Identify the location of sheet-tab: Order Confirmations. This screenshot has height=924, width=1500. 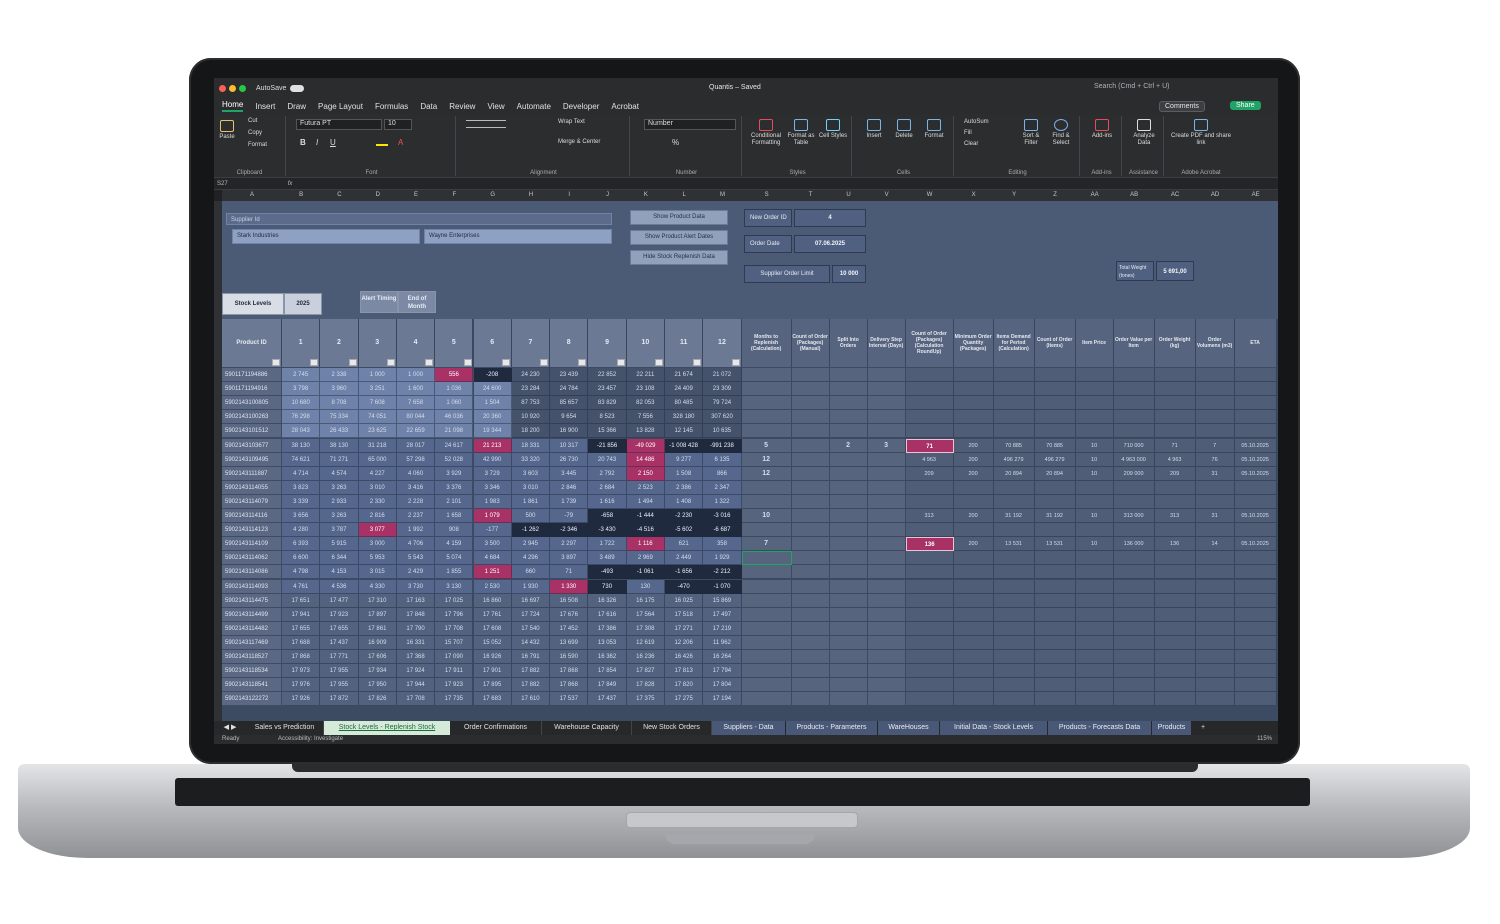
(496, 728).